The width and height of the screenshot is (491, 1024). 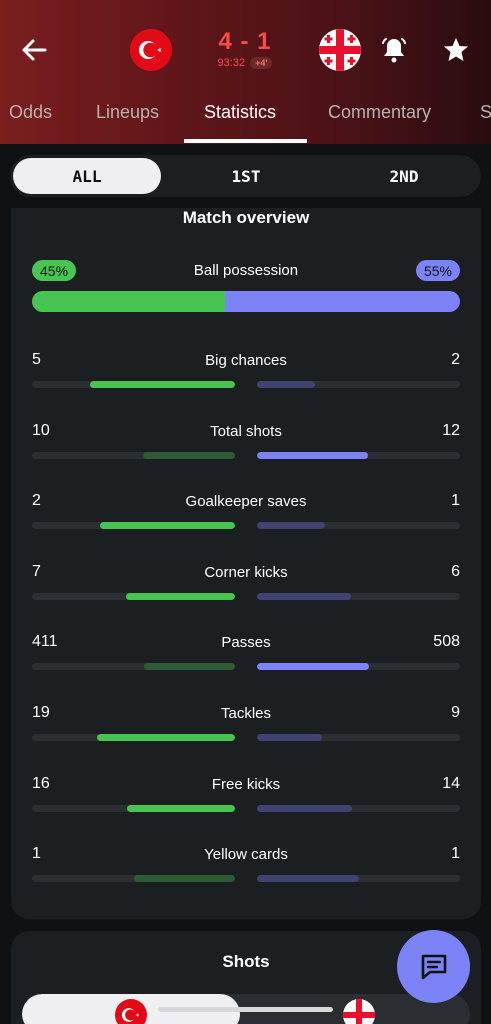 I want to click on stat-row: 7 Corner kicks 6, so click(x=246, y=583).